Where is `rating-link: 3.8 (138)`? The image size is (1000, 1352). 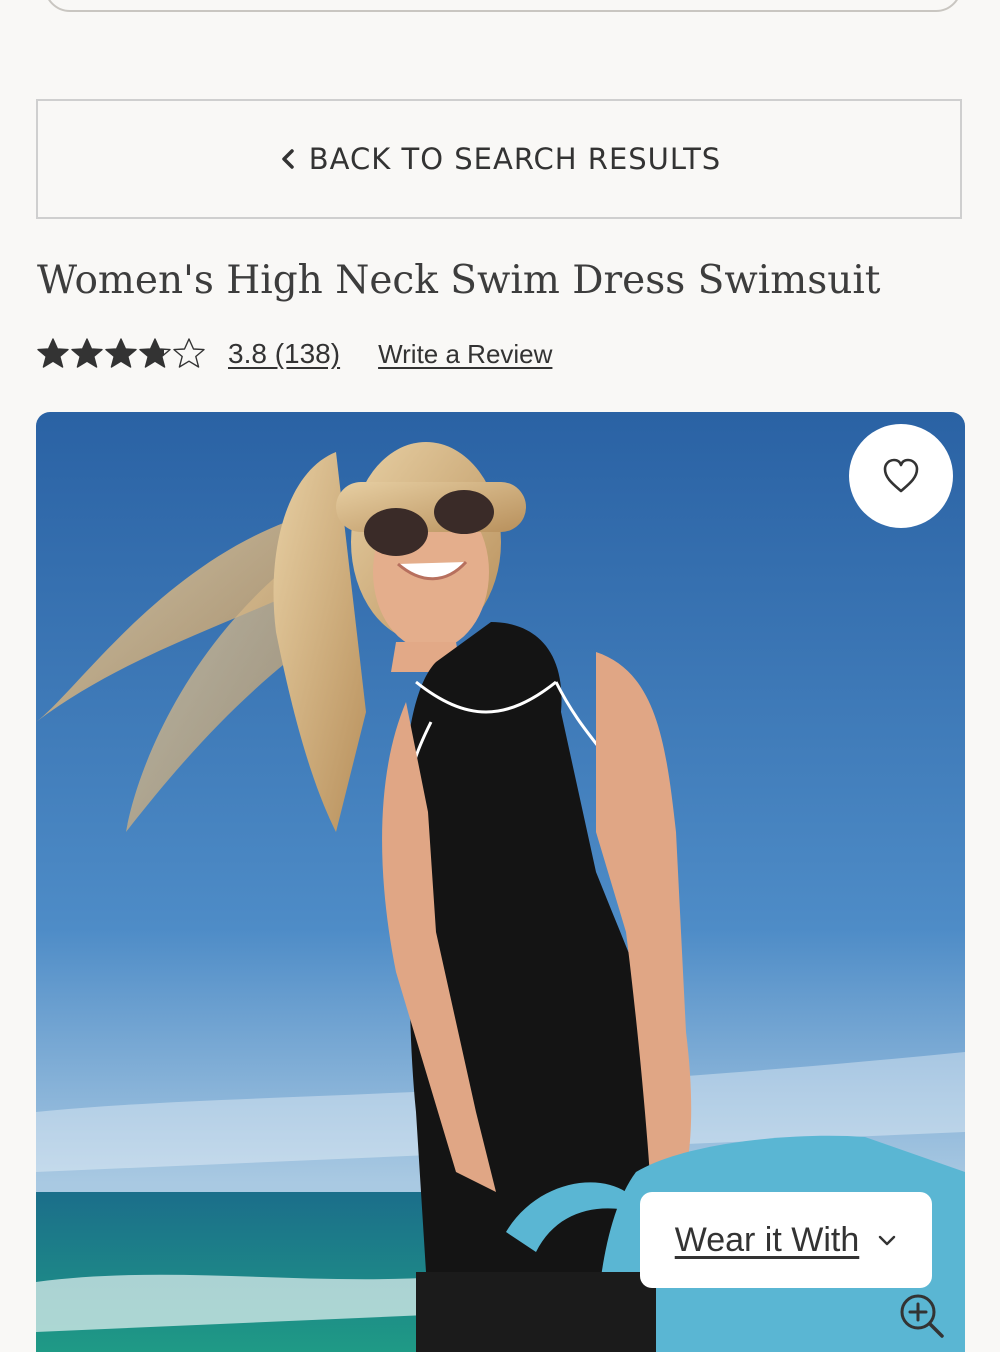 rating-link: 3.8 (138) is located at coordinates (284, 354).